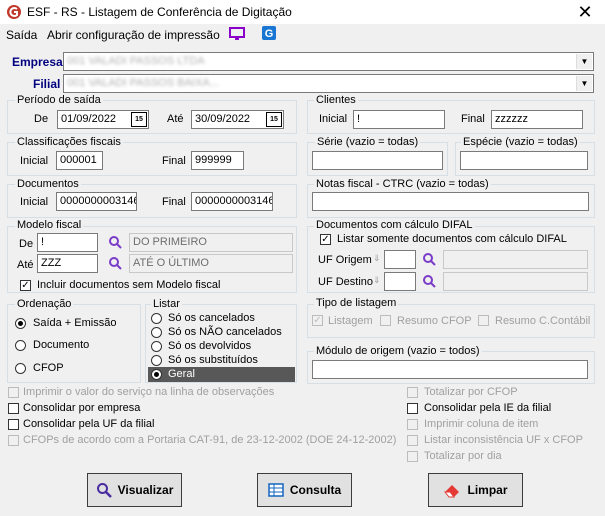  I want to click on ordenacao-legend: Ordenação, so click(44, 304).